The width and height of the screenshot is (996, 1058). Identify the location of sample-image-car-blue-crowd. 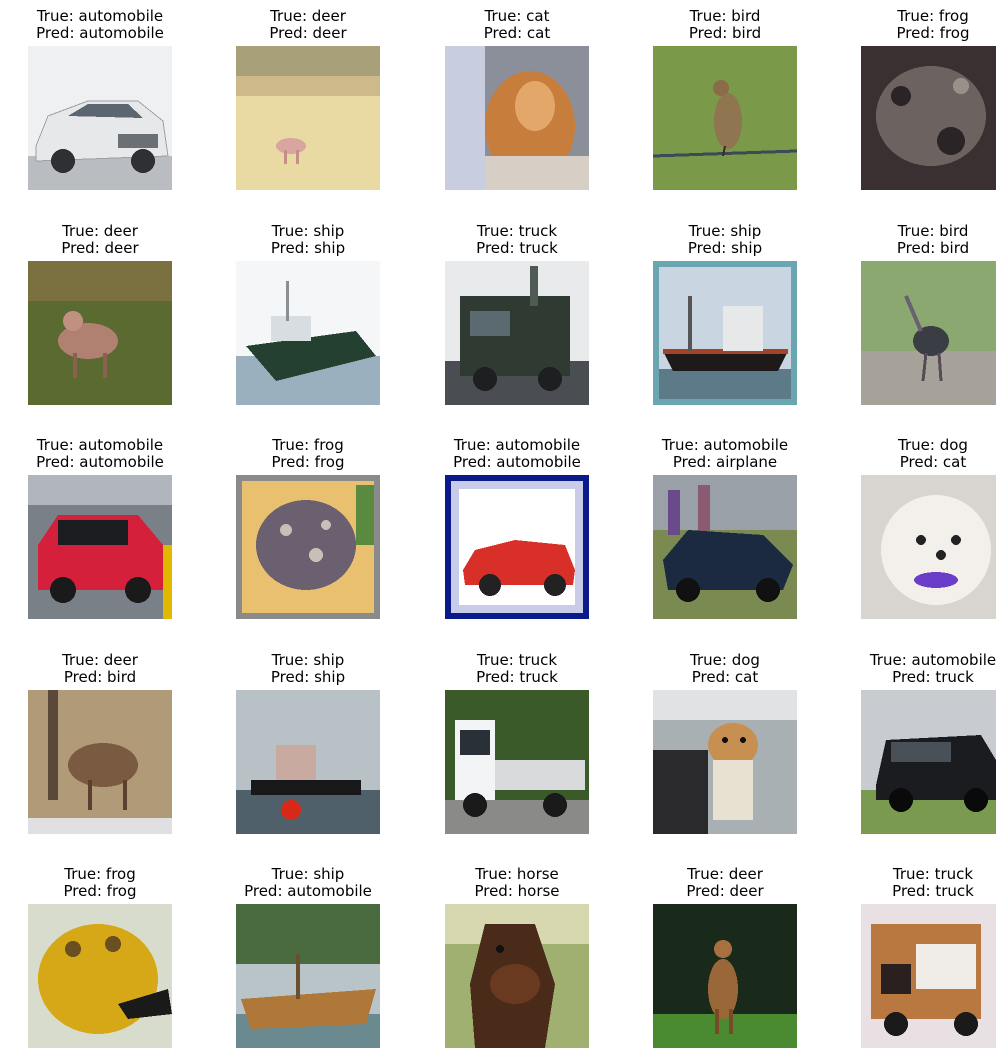
(725, 547).